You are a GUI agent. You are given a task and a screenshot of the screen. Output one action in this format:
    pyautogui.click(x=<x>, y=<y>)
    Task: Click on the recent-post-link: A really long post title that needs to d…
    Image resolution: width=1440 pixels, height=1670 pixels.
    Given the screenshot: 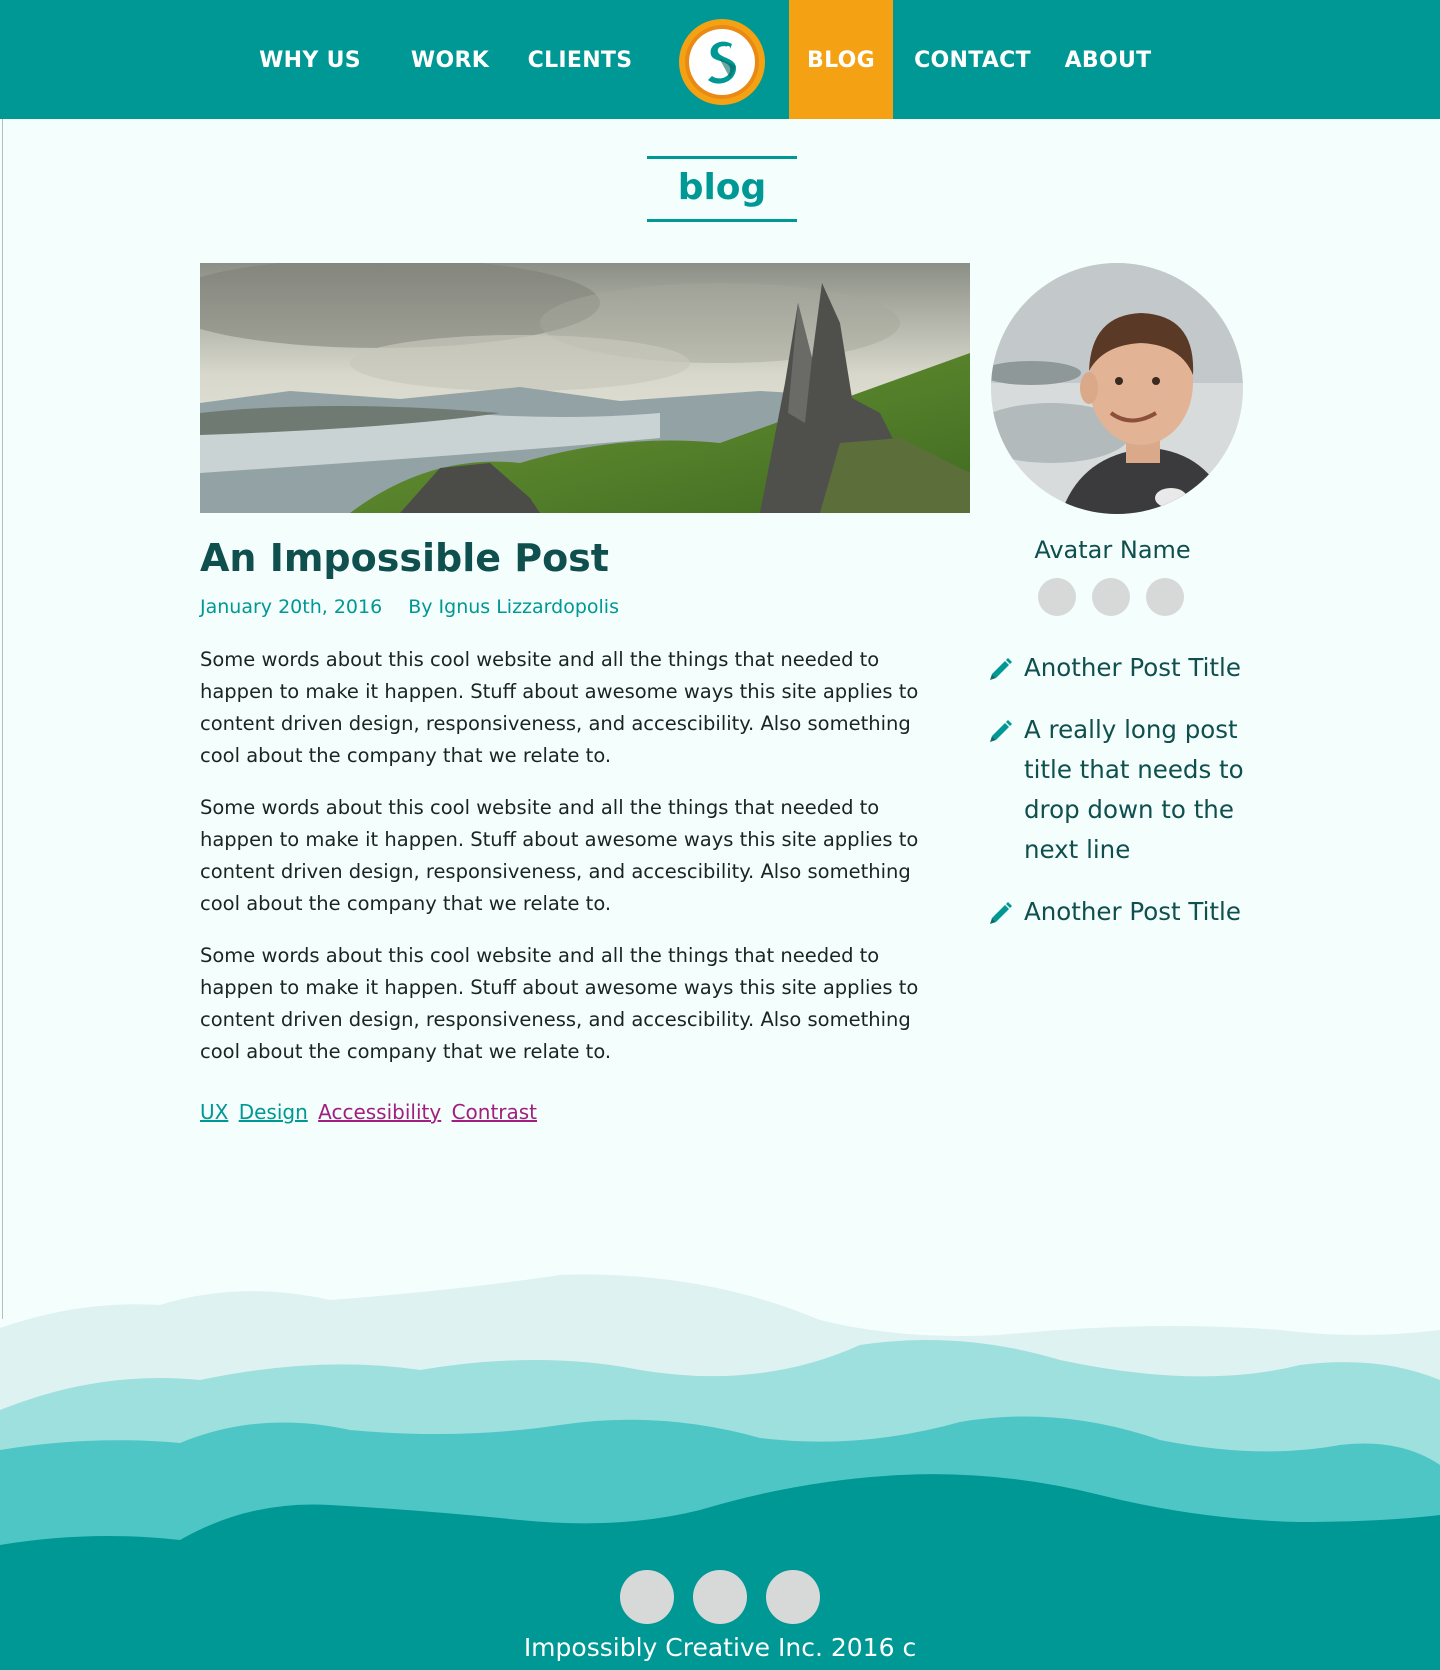 What is the action you would take?
    pyautogui.click(x=1123, y=790)
    